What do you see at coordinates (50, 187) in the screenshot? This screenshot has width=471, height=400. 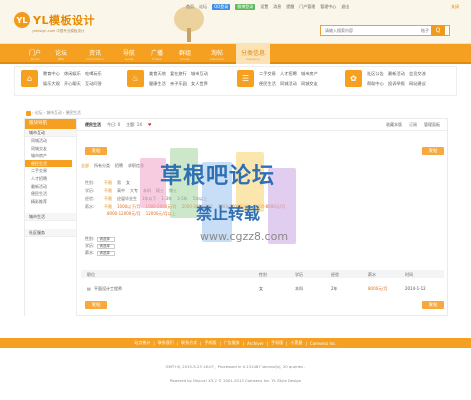 I see `sidebar-item: 最新活动` at bounding box center [50, 187].